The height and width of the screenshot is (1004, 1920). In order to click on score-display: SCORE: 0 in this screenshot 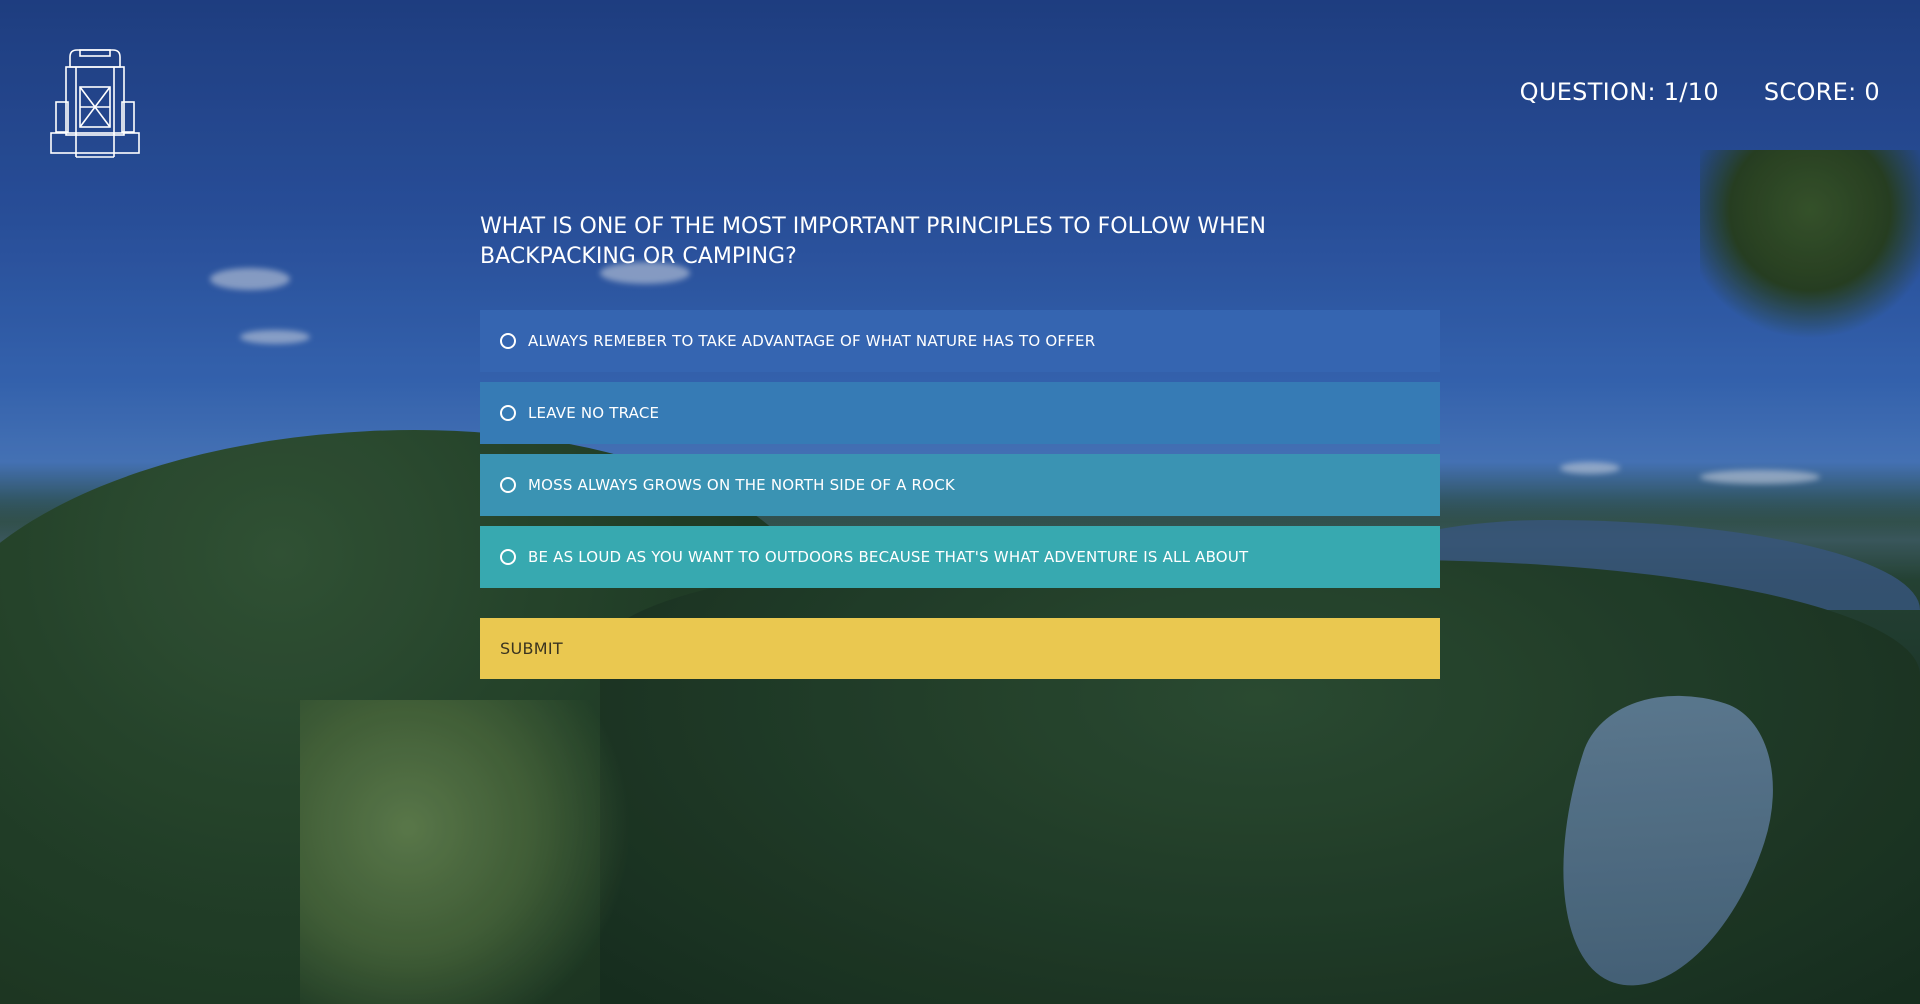, I will do `click(1821, 92)`.